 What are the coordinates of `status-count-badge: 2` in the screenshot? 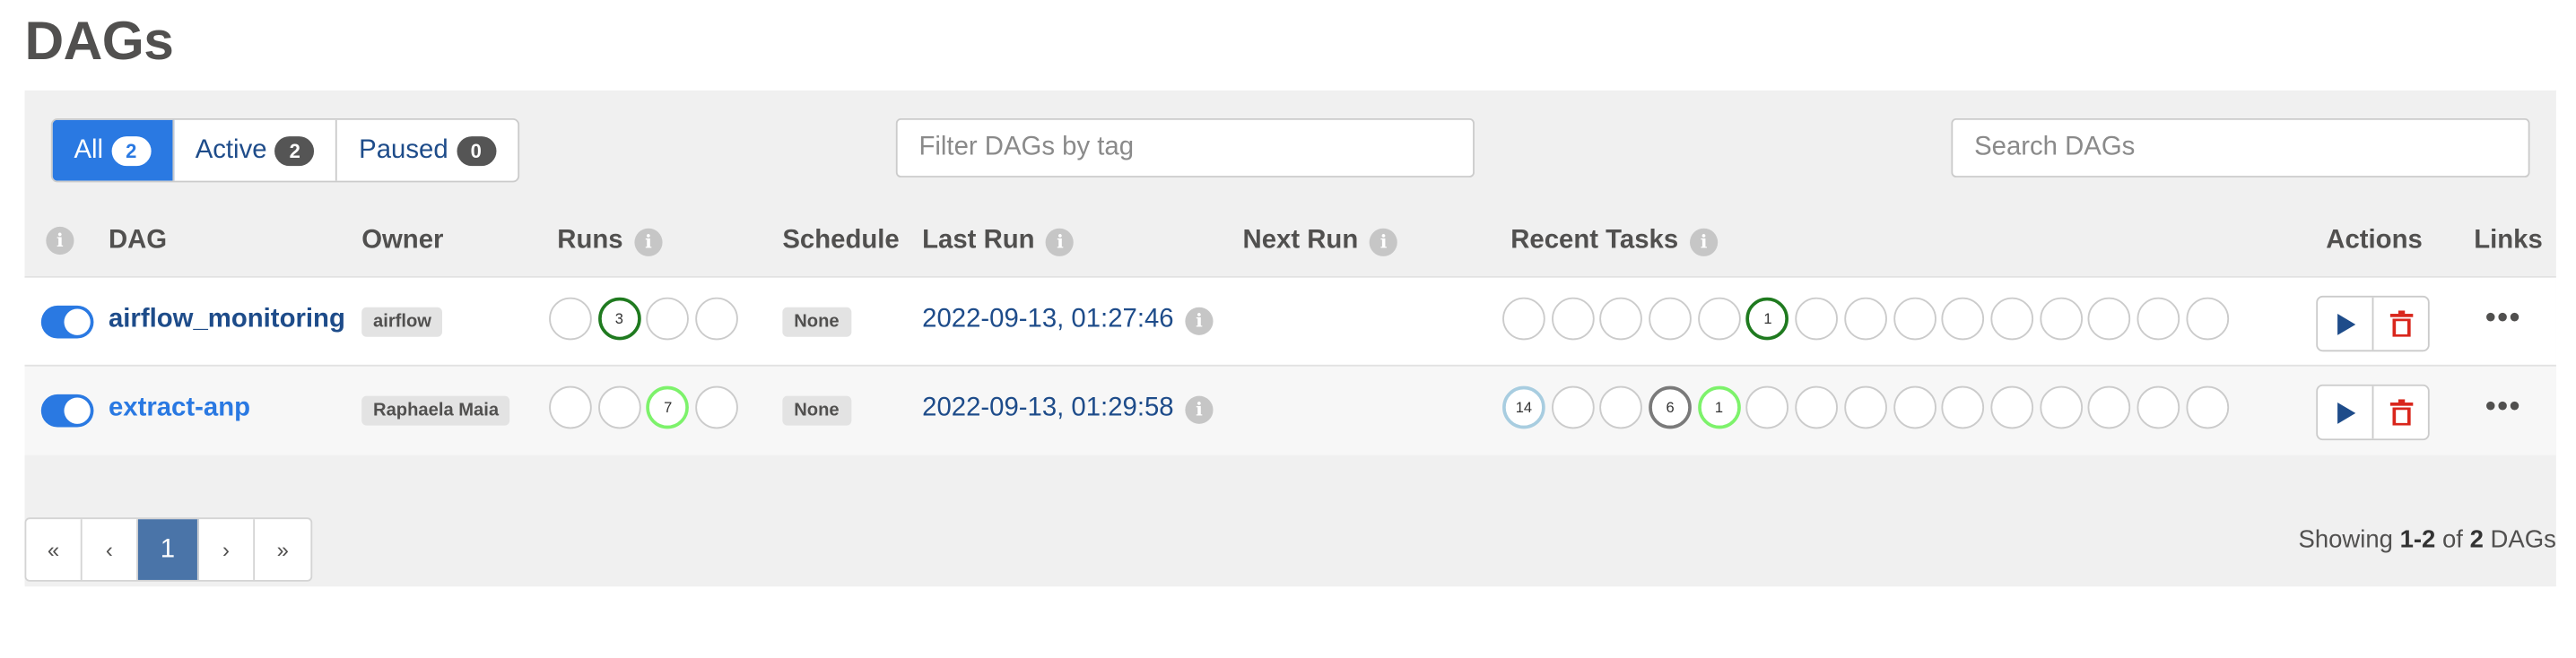 It's located at (294, 151).